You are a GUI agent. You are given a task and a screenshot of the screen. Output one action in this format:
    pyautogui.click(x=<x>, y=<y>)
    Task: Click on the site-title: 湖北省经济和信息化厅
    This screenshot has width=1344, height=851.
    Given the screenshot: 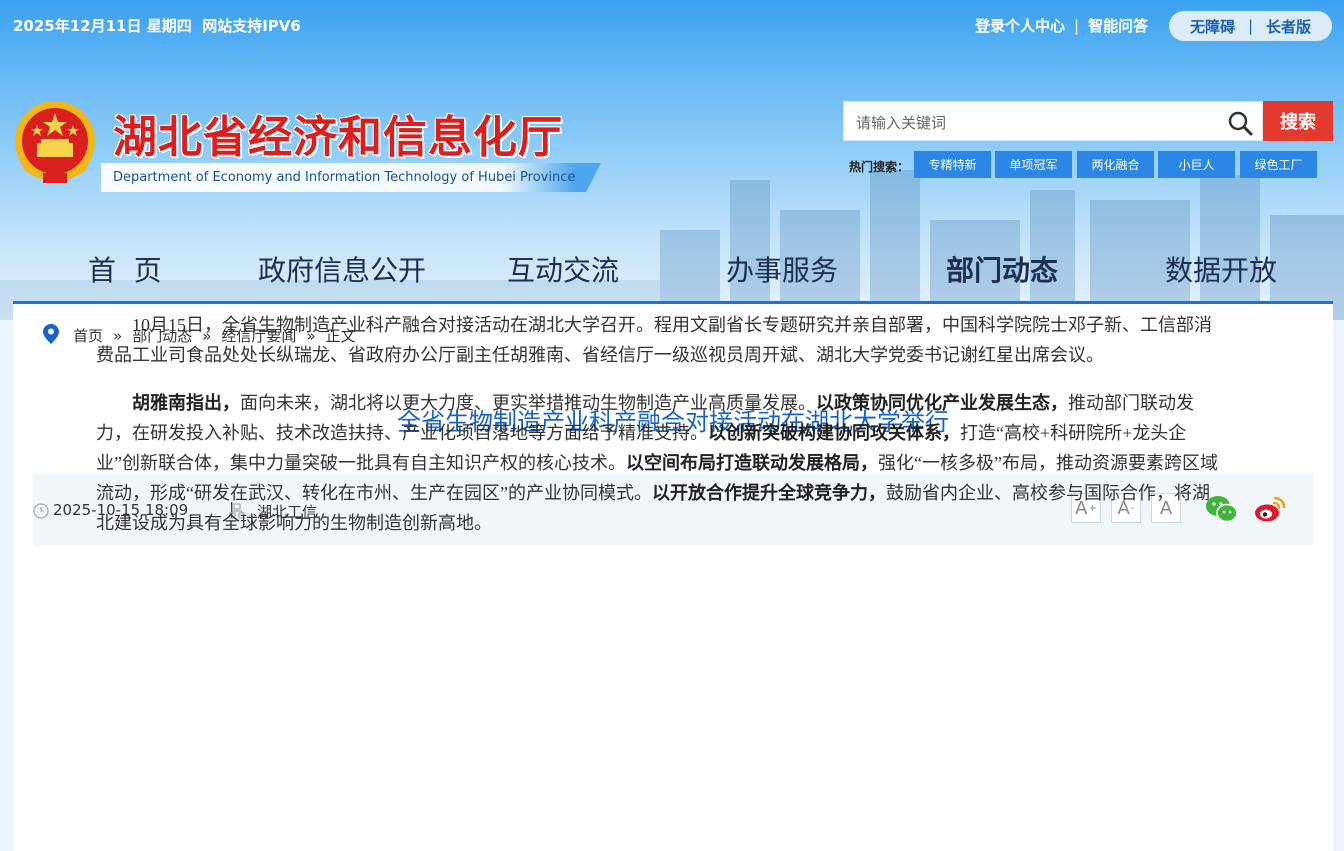 What is the action you would take?
    pyautogui.click(x=338, y=137)
    